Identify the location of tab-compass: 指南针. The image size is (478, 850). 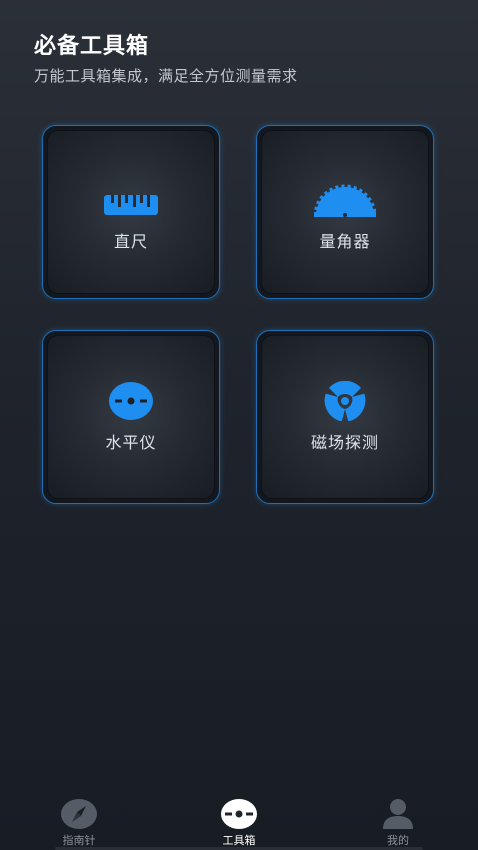
(79, 820).